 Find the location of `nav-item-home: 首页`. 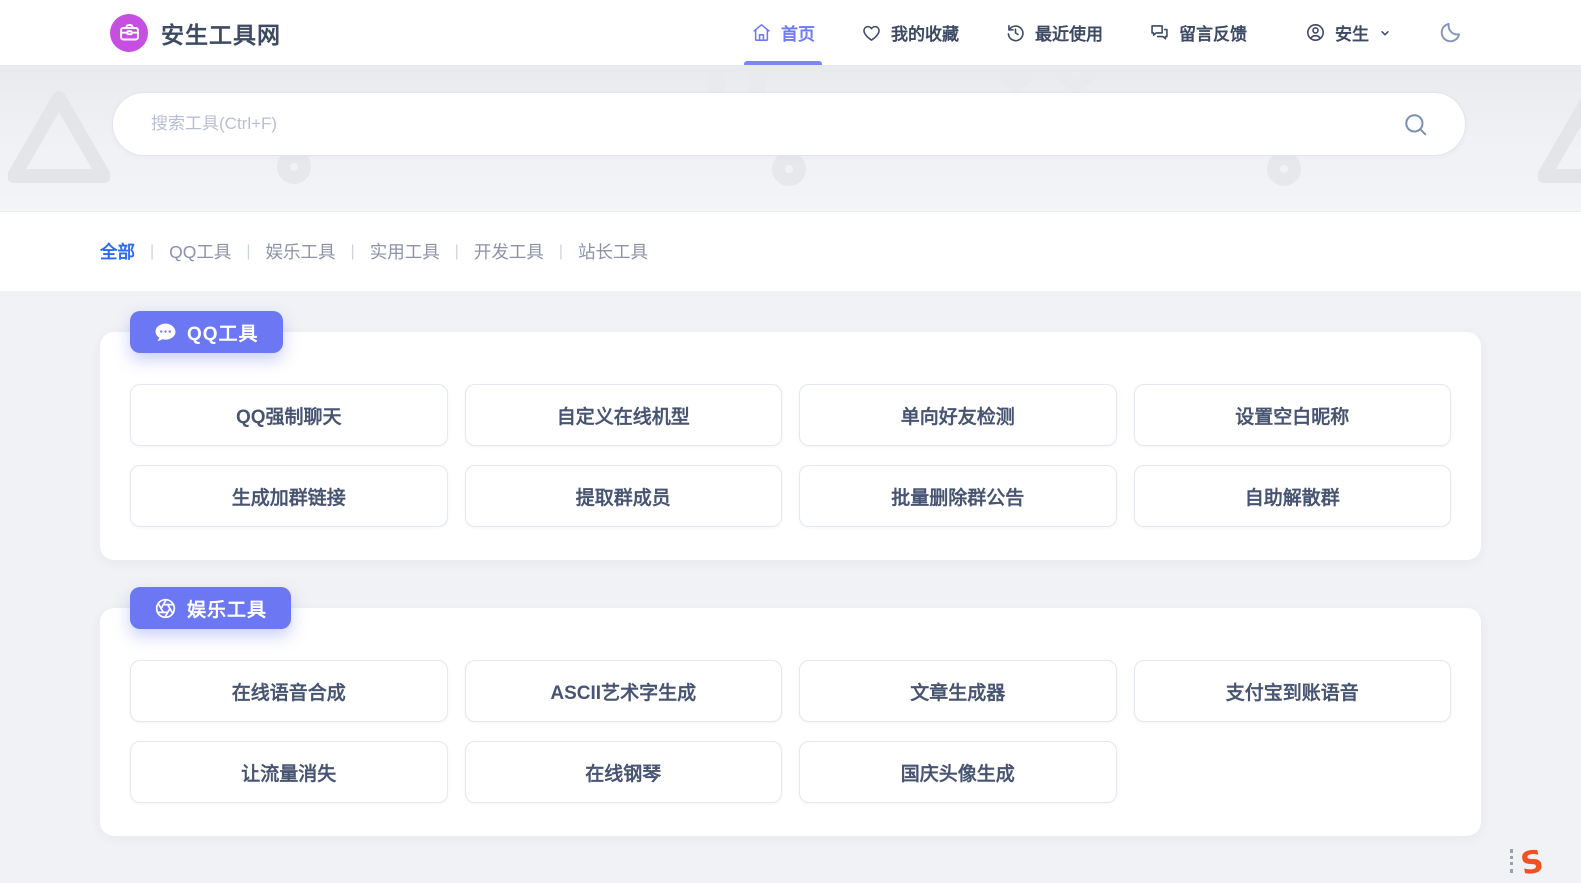

nav-item-home: 首页 is located at coordinates (783, 32).